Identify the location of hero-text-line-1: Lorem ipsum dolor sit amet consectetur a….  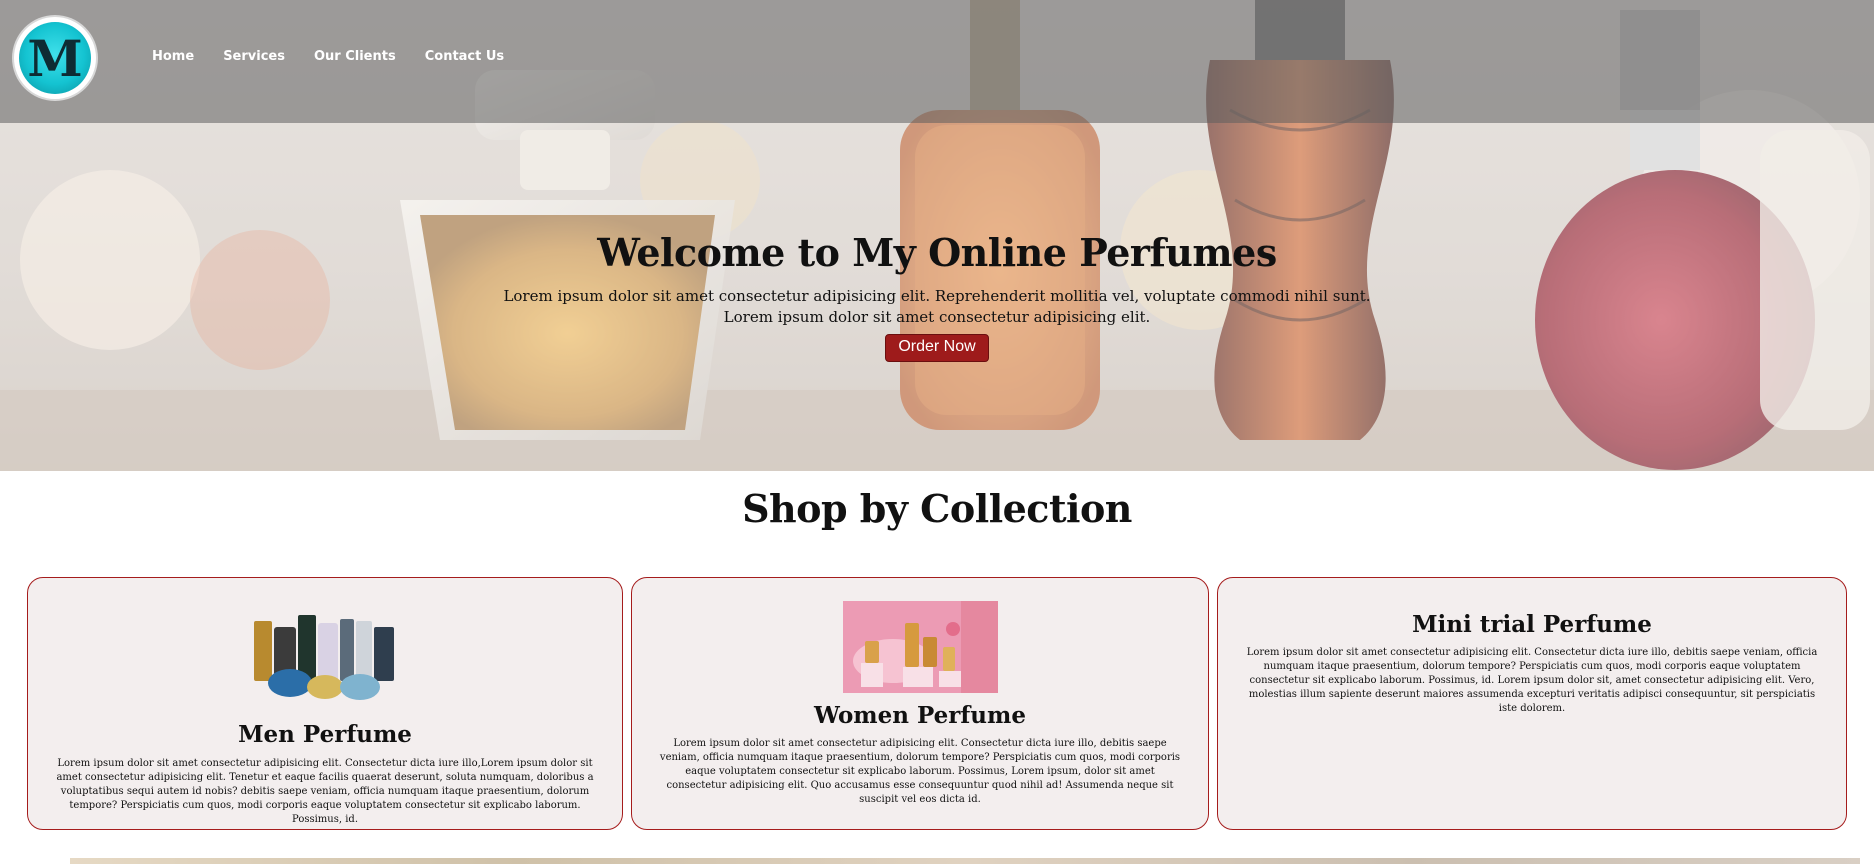
(937, 296).